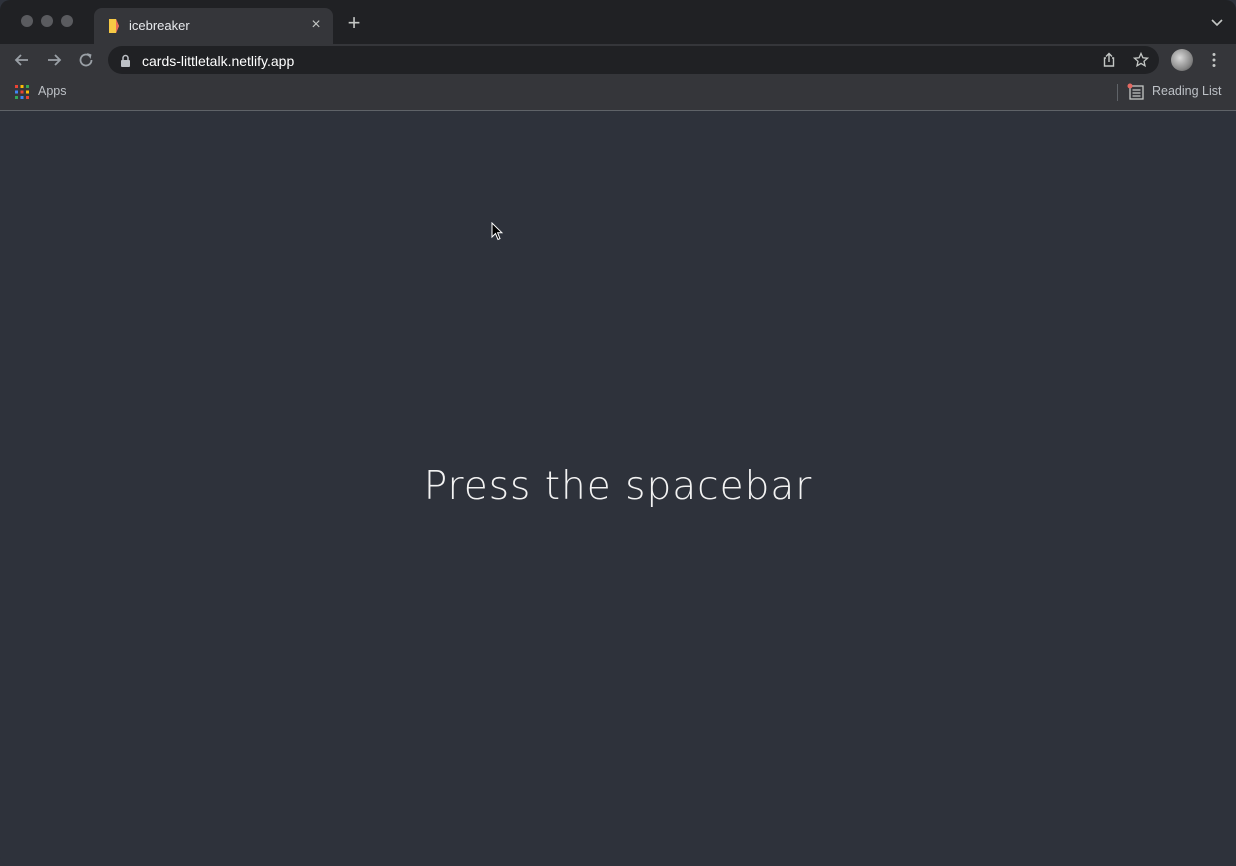 The height and width of the screenshot is (866, 1236). I want to click on window-controls, so click(47, 21).